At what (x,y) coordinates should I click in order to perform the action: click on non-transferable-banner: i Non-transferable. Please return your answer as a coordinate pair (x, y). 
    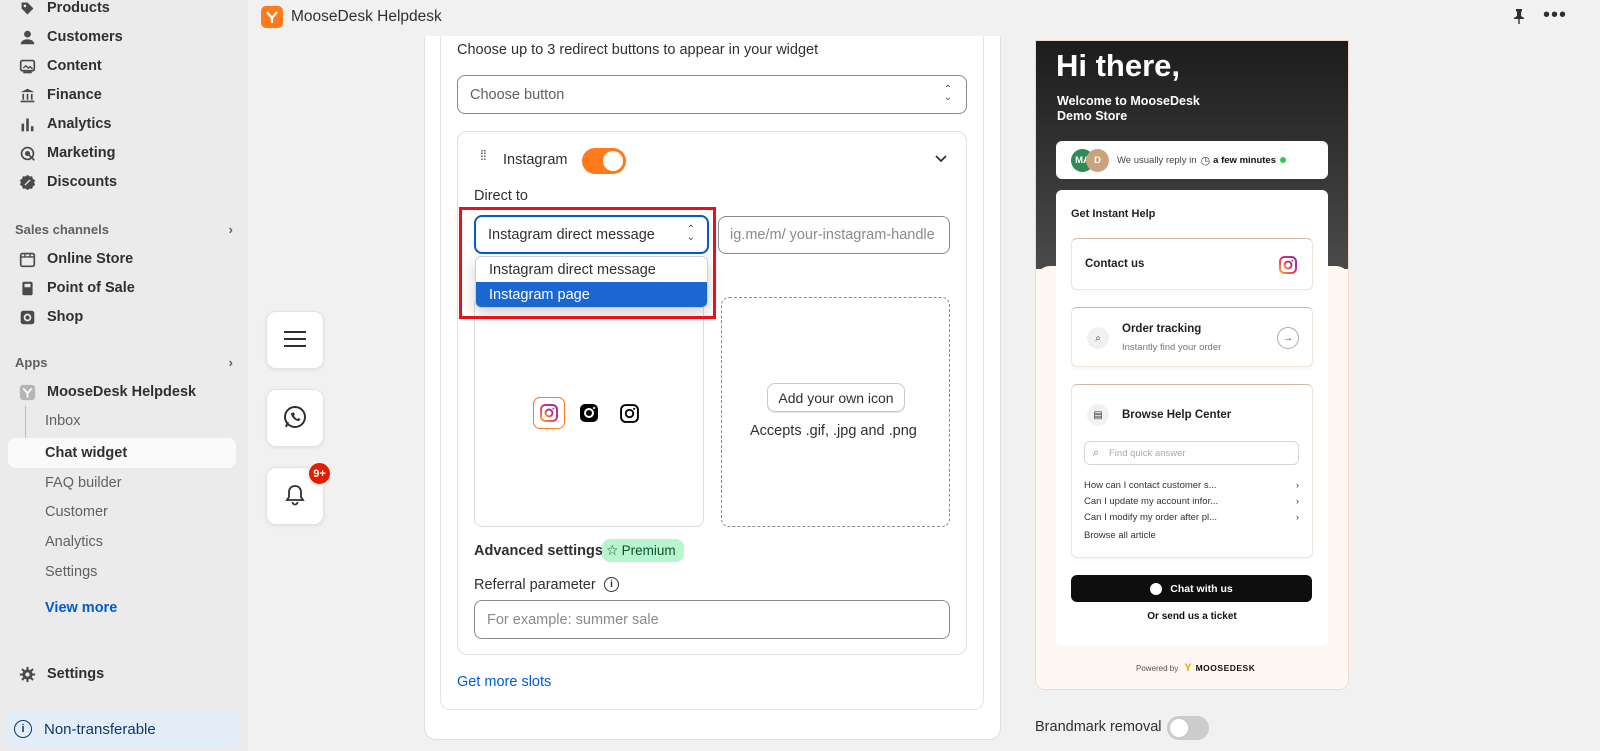
    Looking at the image, I should click on (123, 729).